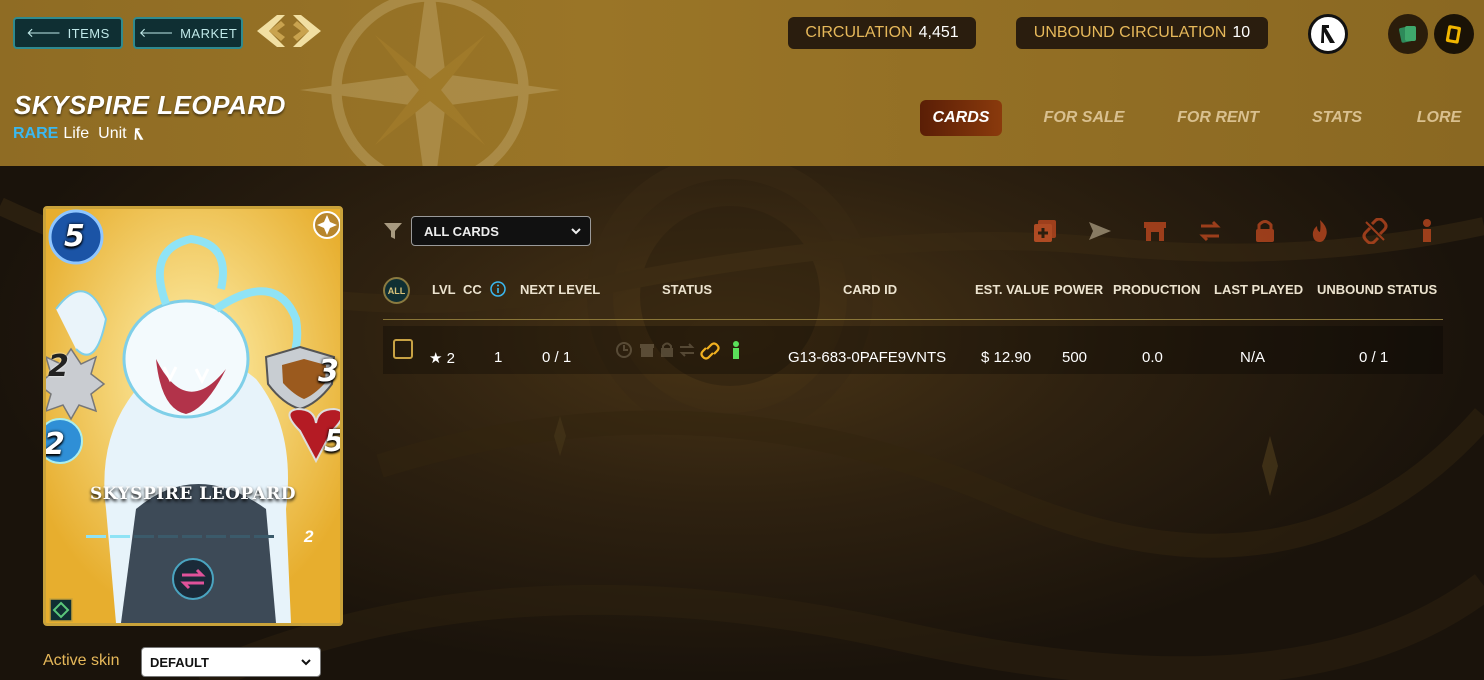 Image resolution: width=1484 pixels, height=680 pixels. Describe the element at coordinates (882, 33) in the screenshot. I see `circulation-pill: CIRCULATION 4,451` at that location.